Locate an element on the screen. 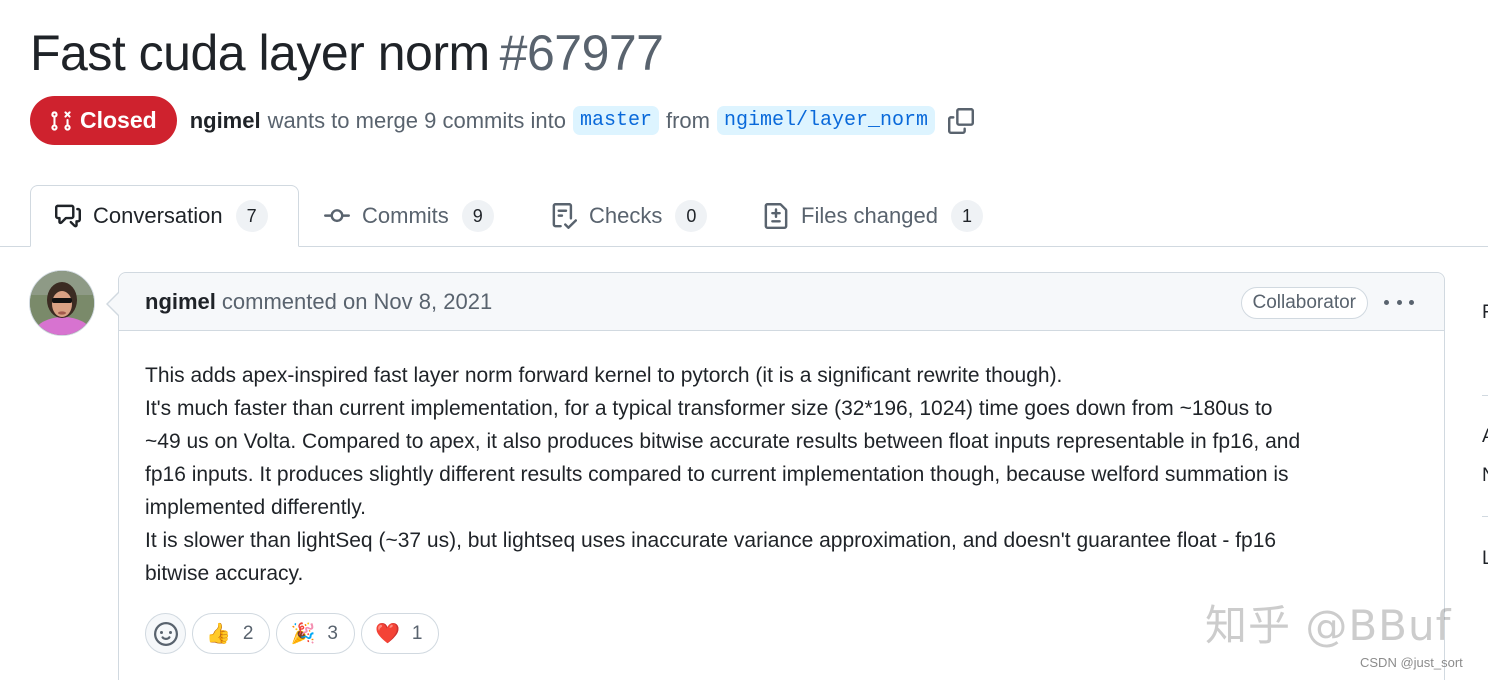 This screenshot has height=680, width=1488. reaction-thumbs-up: 👍 2 is located at coordinates (231, 633).